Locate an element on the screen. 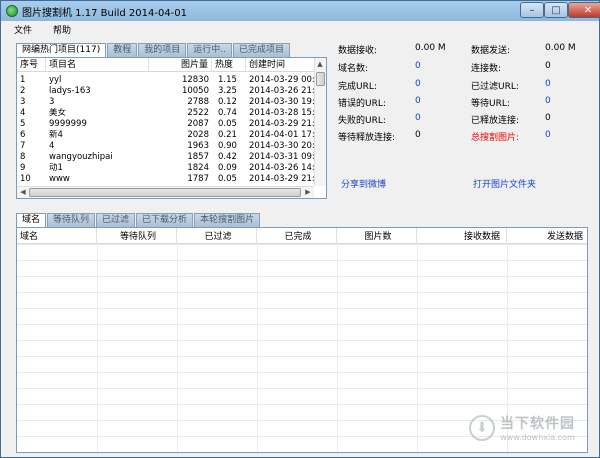  tab-round-images: 本轮搜割图片 is located at coordinates (227, 220).